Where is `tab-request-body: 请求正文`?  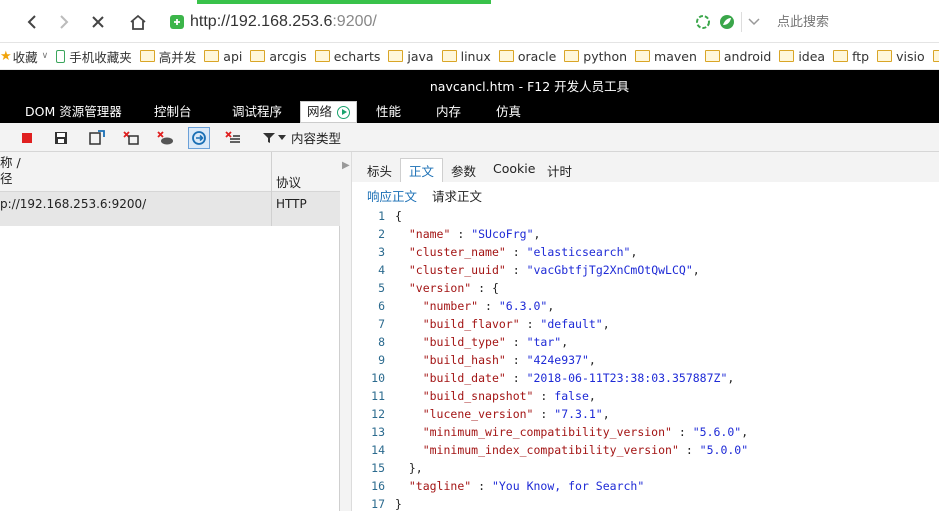 tab-request-body: 请求正文 is located at coordinates (457, 195).